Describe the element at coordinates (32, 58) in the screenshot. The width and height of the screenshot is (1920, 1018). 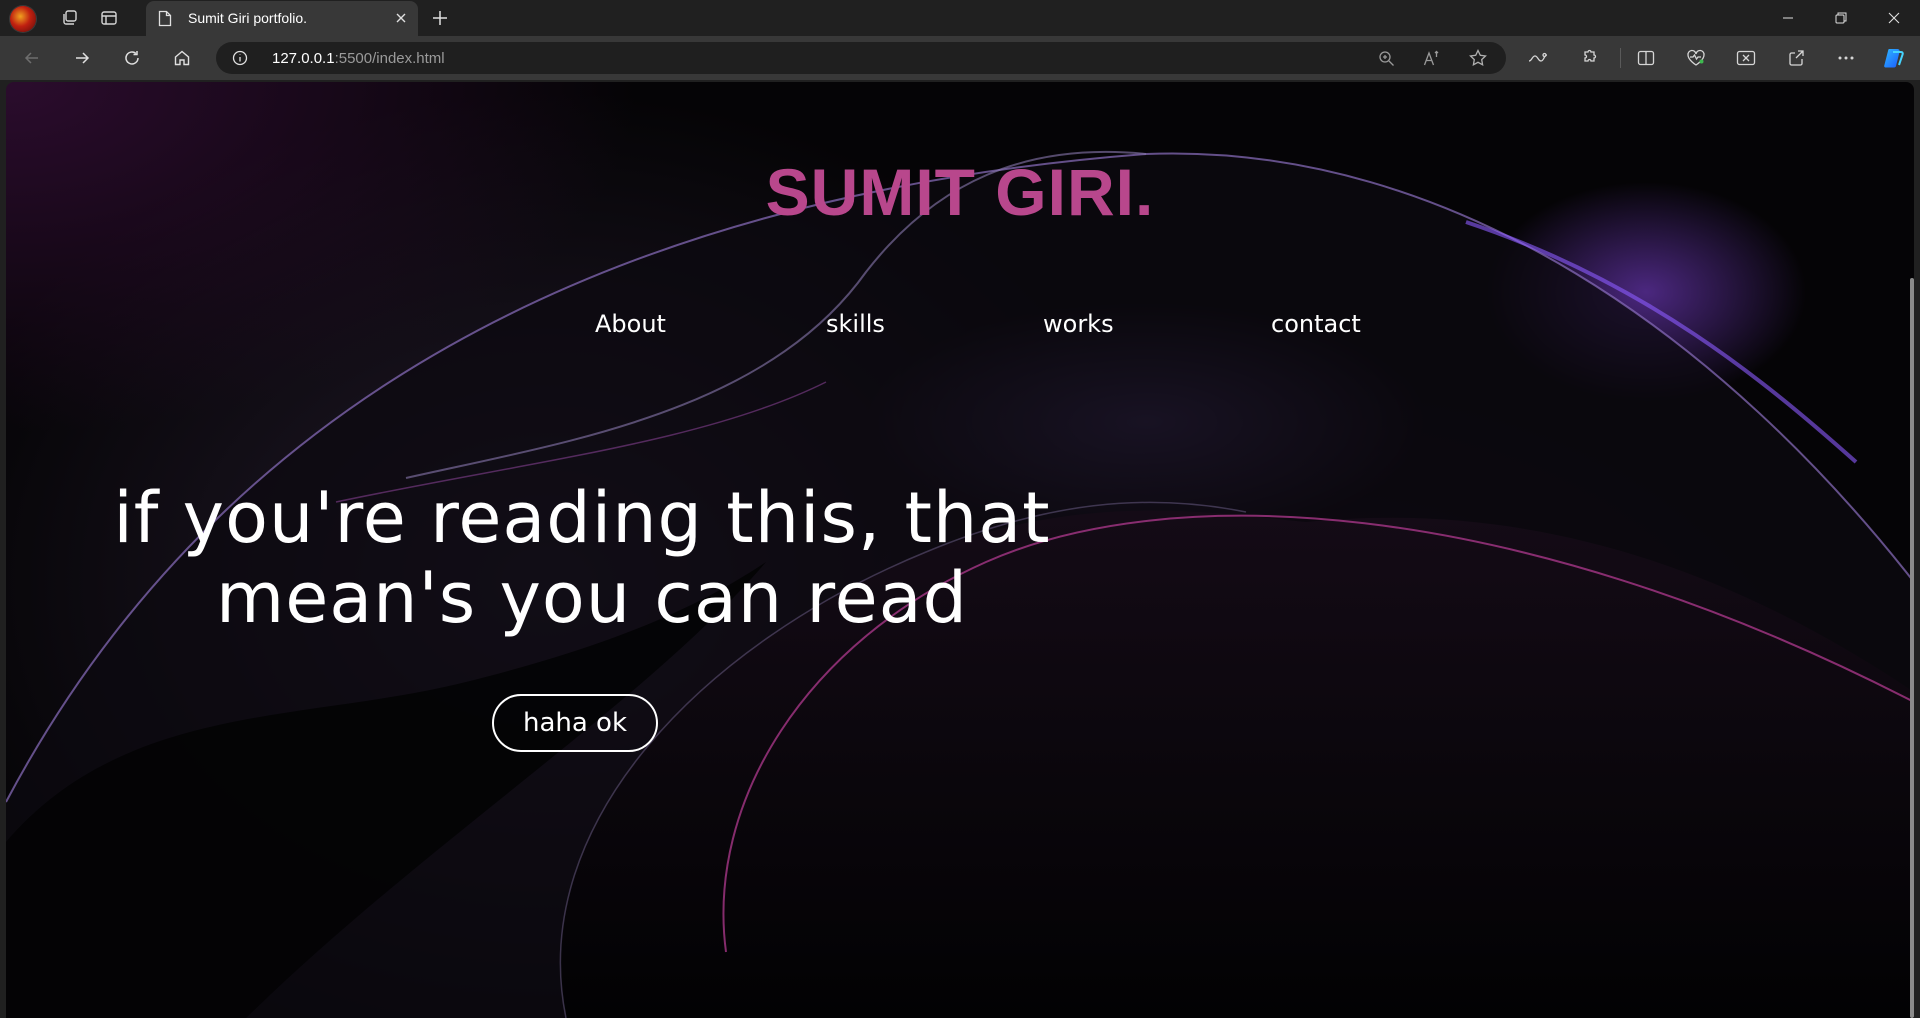
I see `back-icon` at that location.